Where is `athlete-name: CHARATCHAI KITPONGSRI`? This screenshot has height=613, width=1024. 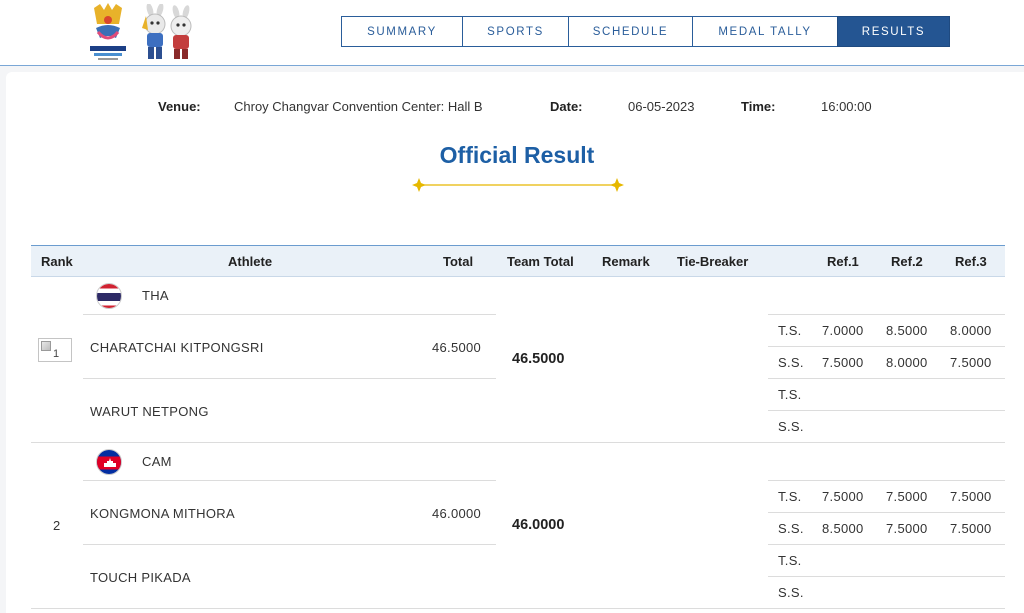 athlete-name: CHARATCHAI KITPONGSRI is located at coordinates (177, 347).